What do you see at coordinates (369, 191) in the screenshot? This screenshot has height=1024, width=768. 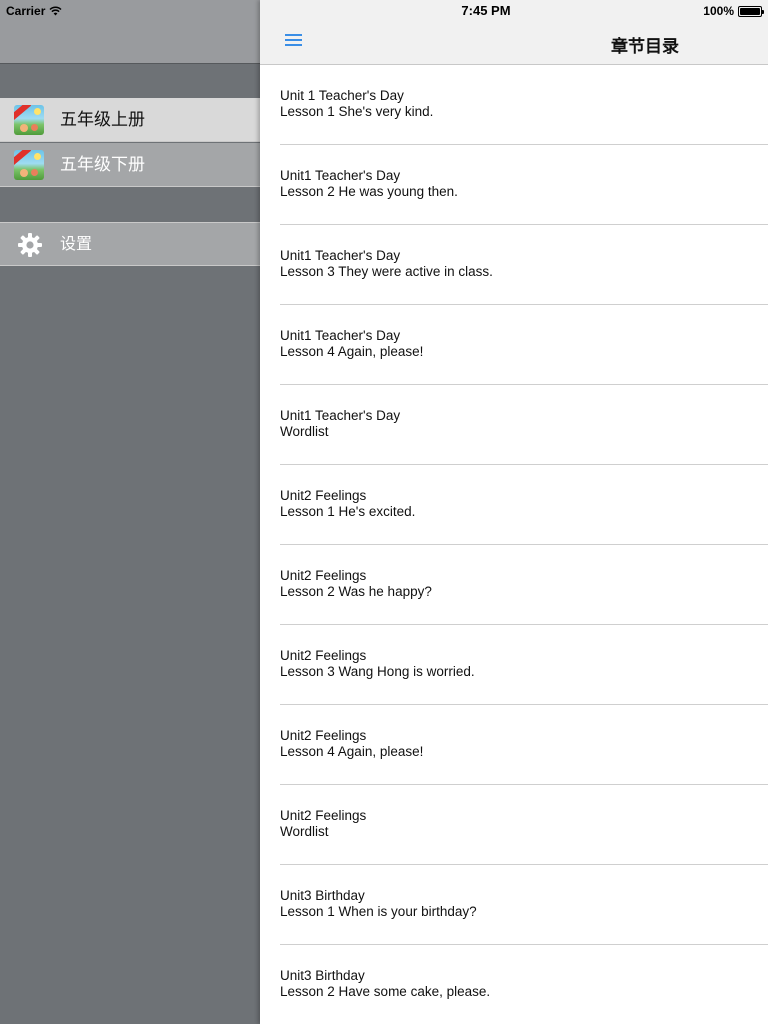 I see `lesson-title: Lesson 2 He was young then.` at bounding box center [369, 191].